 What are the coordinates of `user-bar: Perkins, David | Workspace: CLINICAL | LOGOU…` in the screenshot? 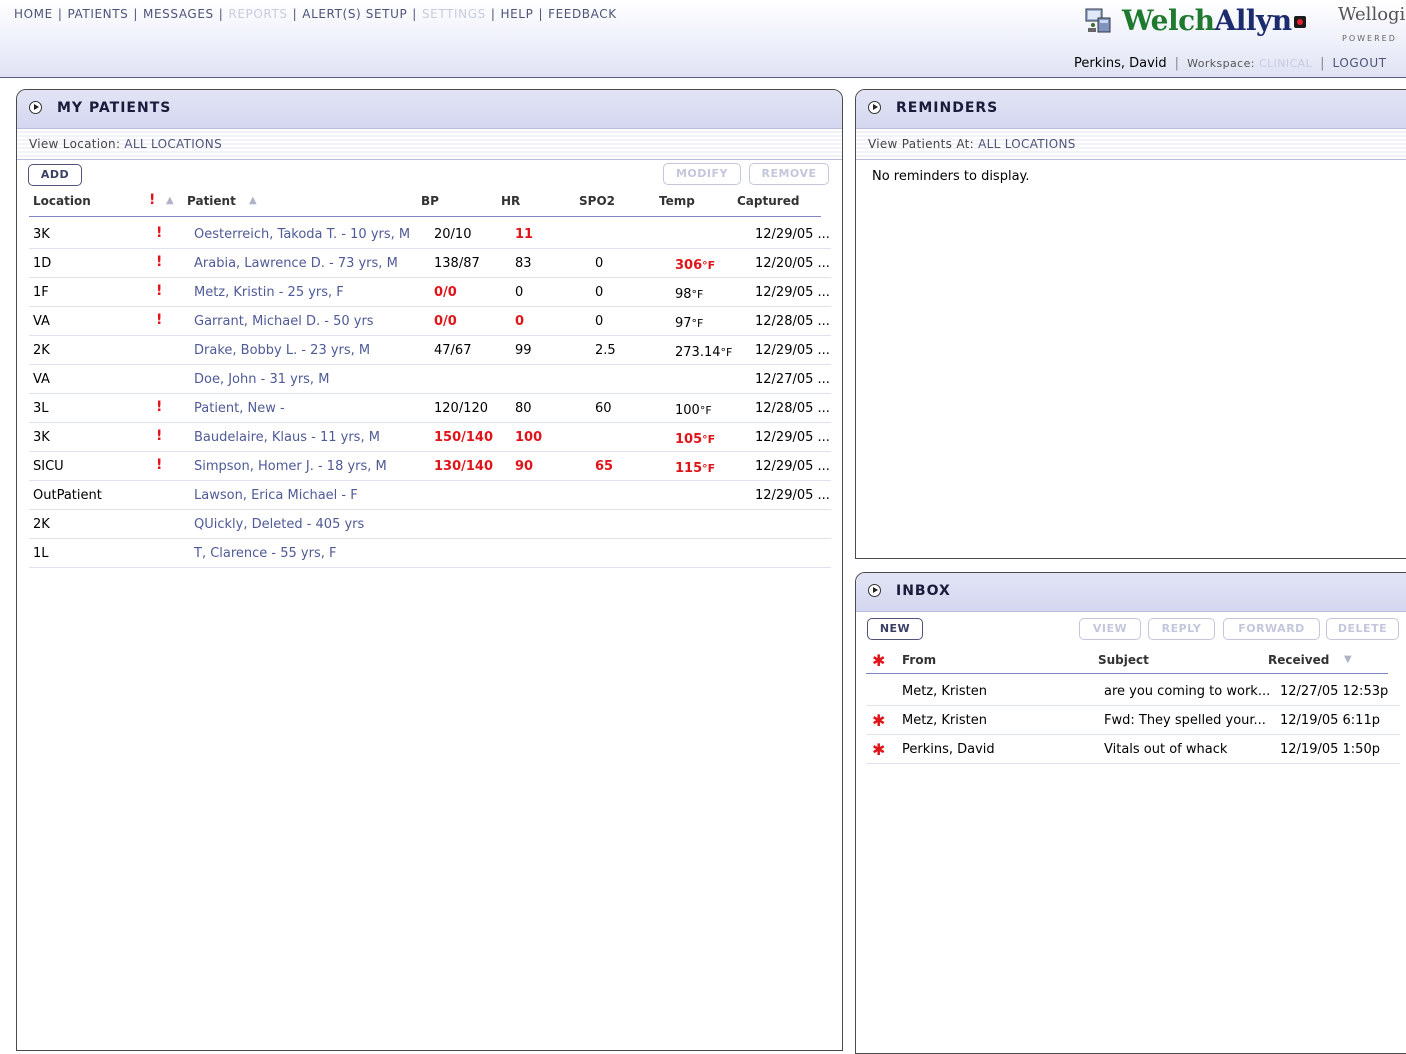 It's located at (1230, 63).